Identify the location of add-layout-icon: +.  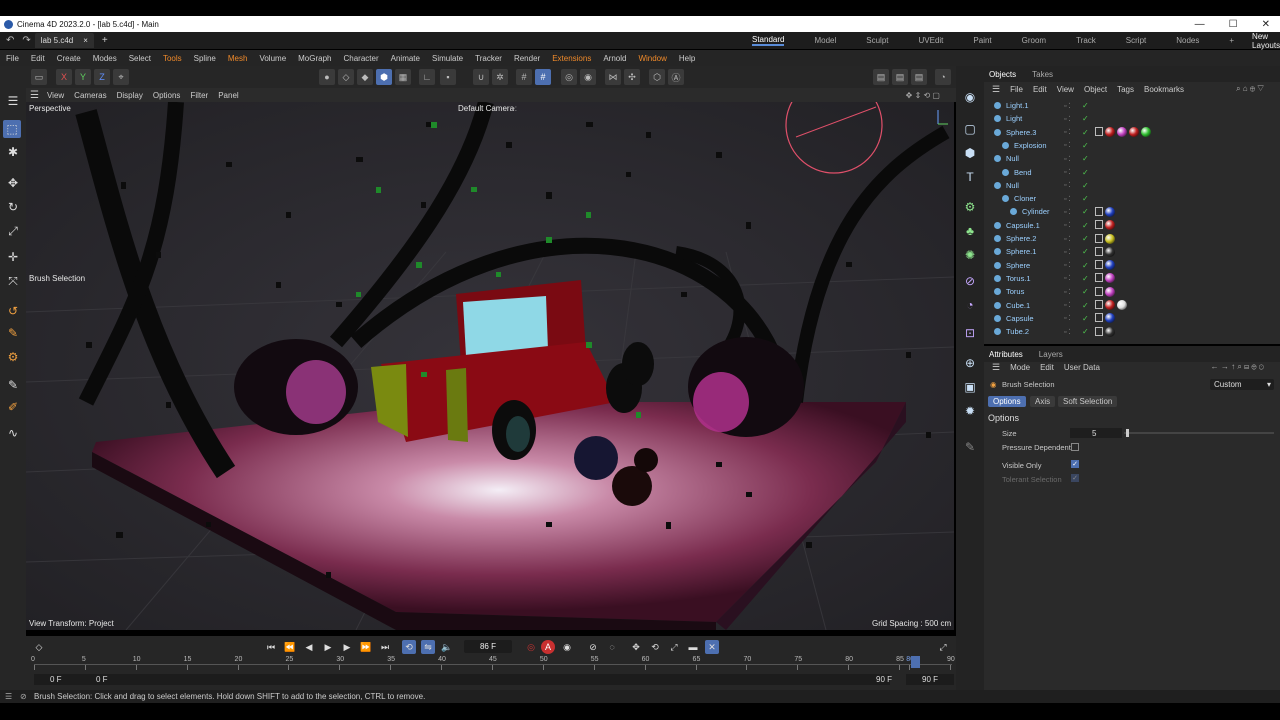
(1231, 40).